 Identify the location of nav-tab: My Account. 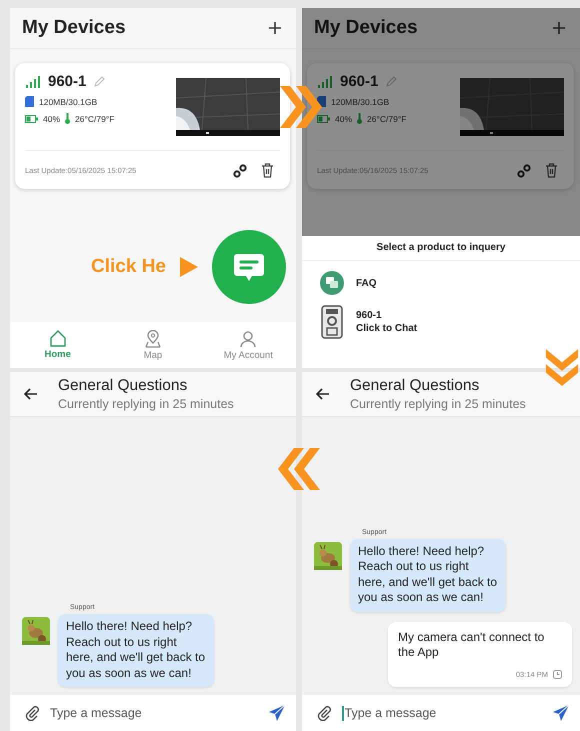
(248, 345).